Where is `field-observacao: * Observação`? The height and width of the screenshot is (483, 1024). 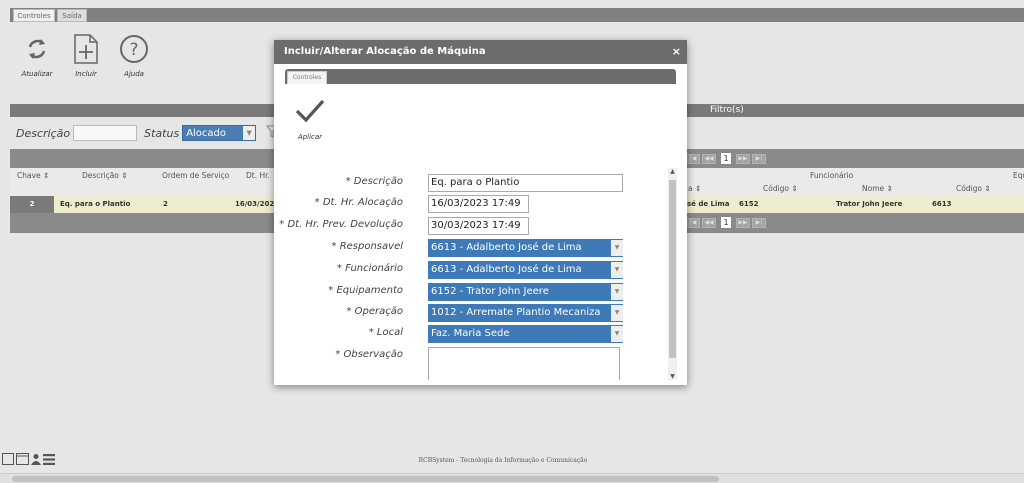
field-observacao: * Observação is located at coordinates (474, 363).